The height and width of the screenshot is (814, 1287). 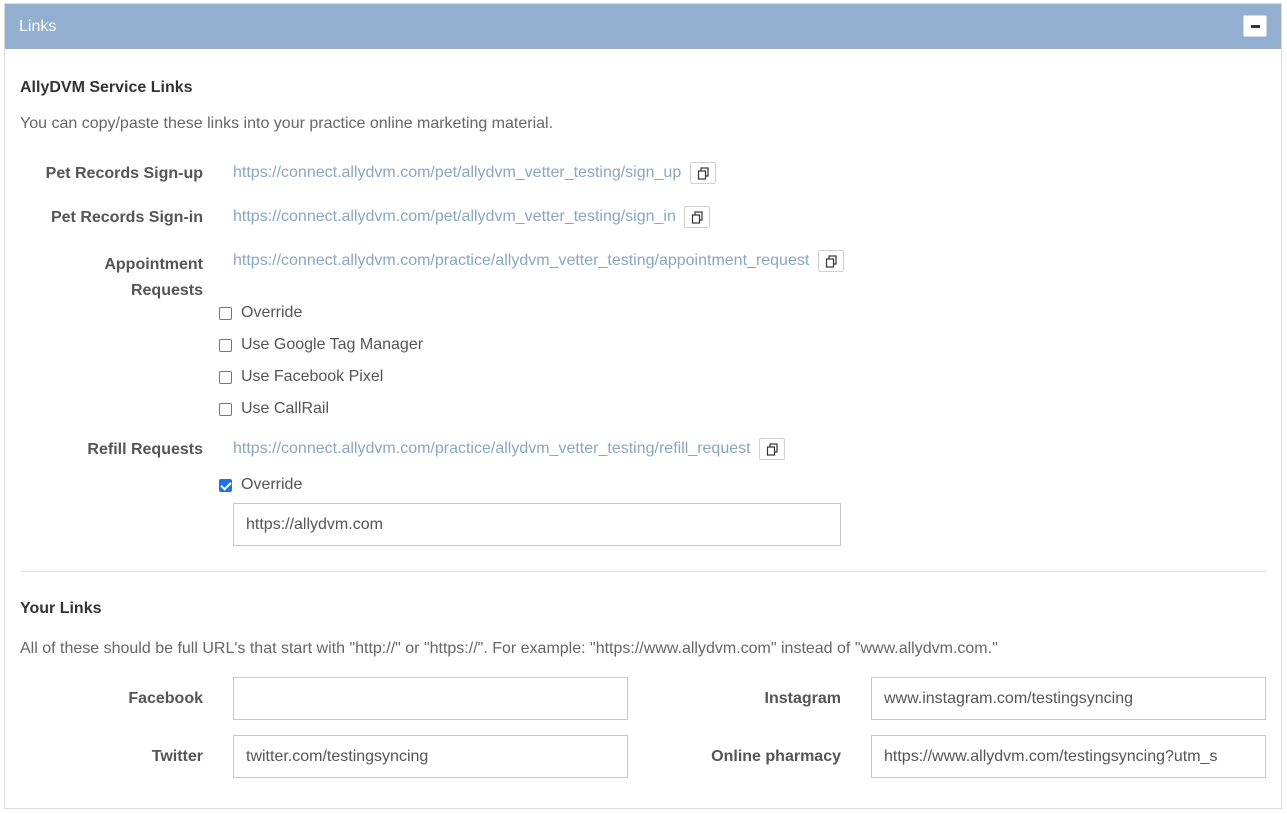 I want to click on facebook-pixel-option: Use Facebook Pixel, so click(x=301, y=377).